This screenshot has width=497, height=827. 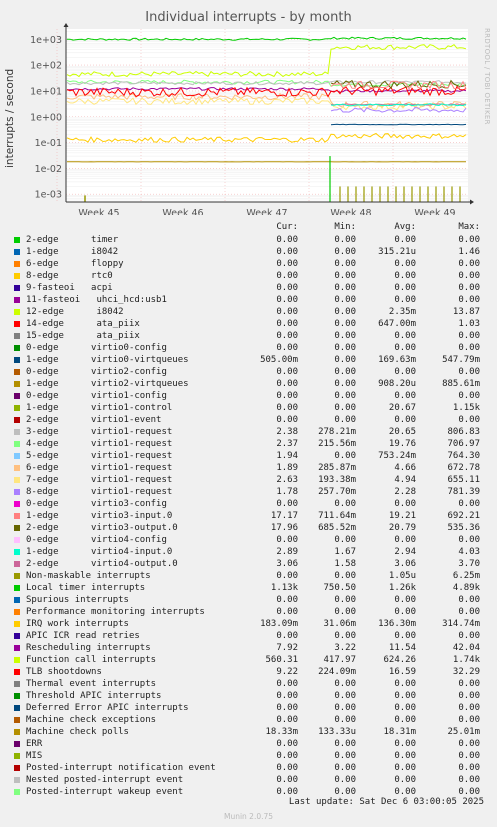 I want to click on legend-row: TLB shootdowns 9.22 224.09m 16.59 32.29, so click(x=252, y=672).